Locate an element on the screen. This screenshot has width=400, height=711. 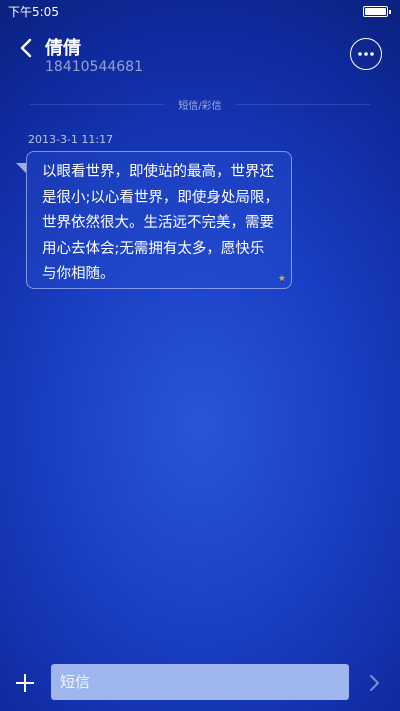
add-attachment-button is located at coordinates (25, 683).